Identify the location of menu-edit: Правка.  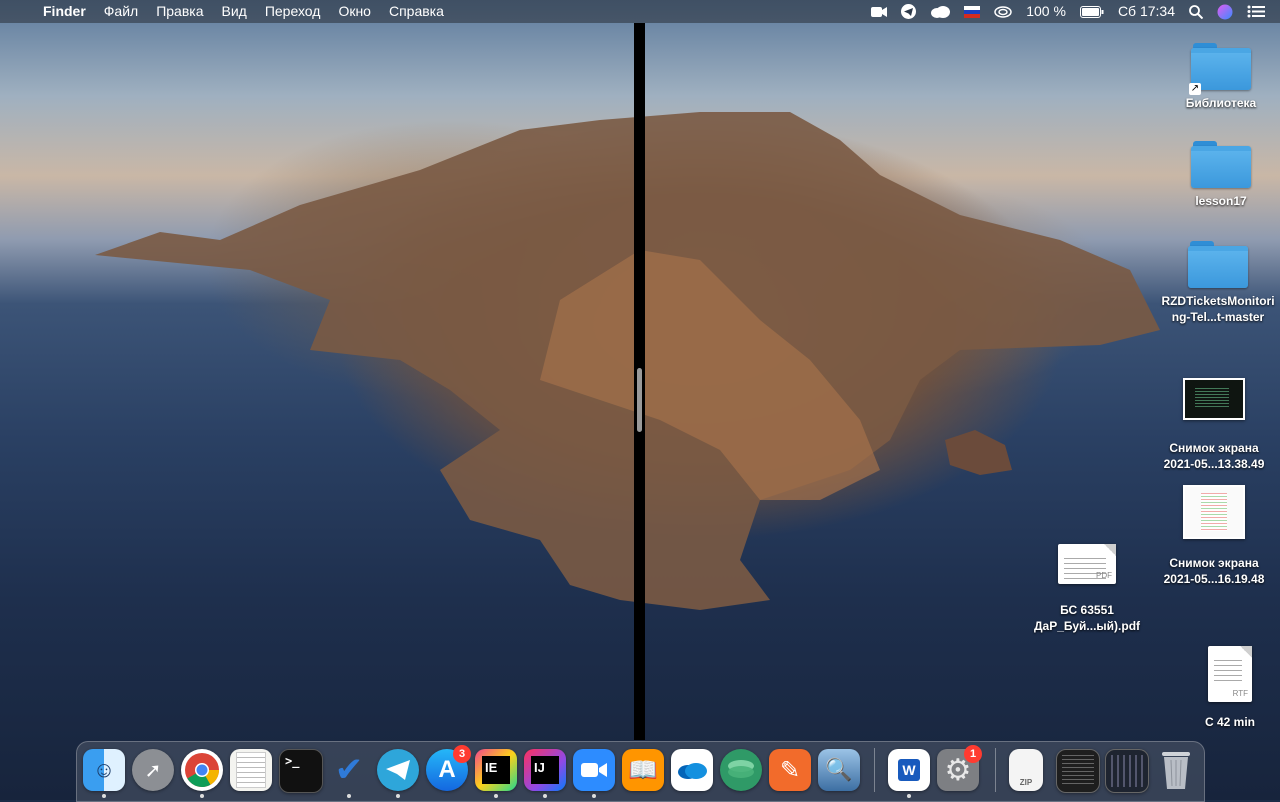
(179, 11).